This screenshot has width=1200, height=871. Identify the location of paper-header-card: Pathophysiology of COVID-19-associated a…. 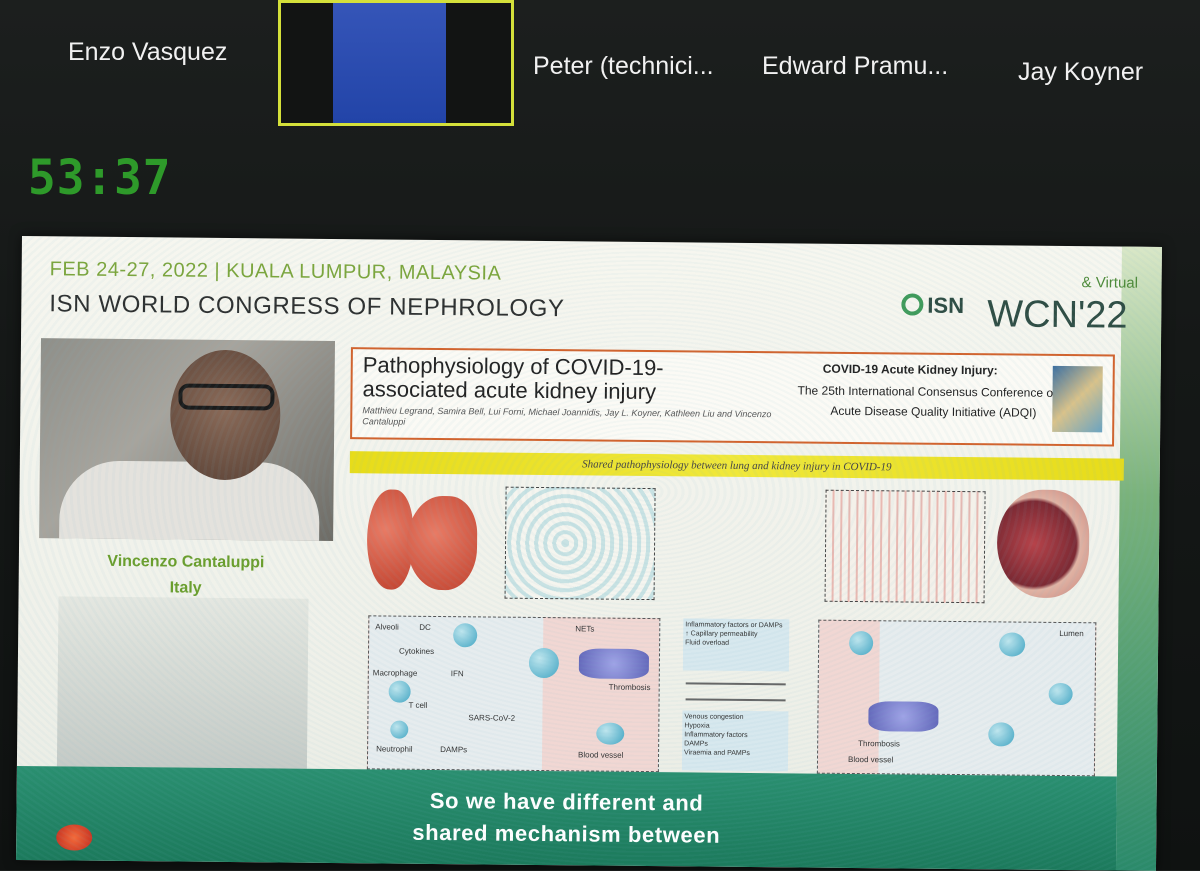
(732, 397).